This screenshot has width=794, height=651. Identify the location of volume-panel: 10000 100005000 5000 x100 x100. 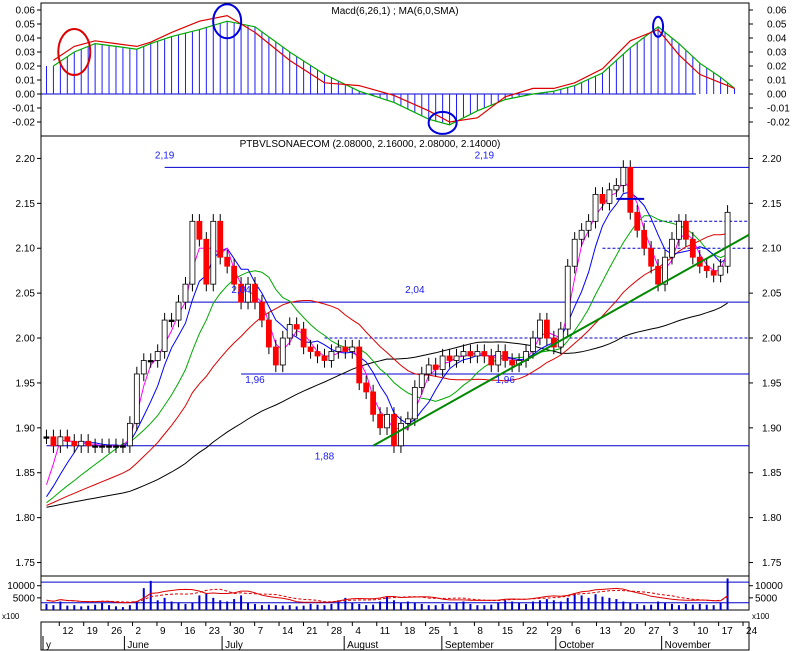
(392, 598).